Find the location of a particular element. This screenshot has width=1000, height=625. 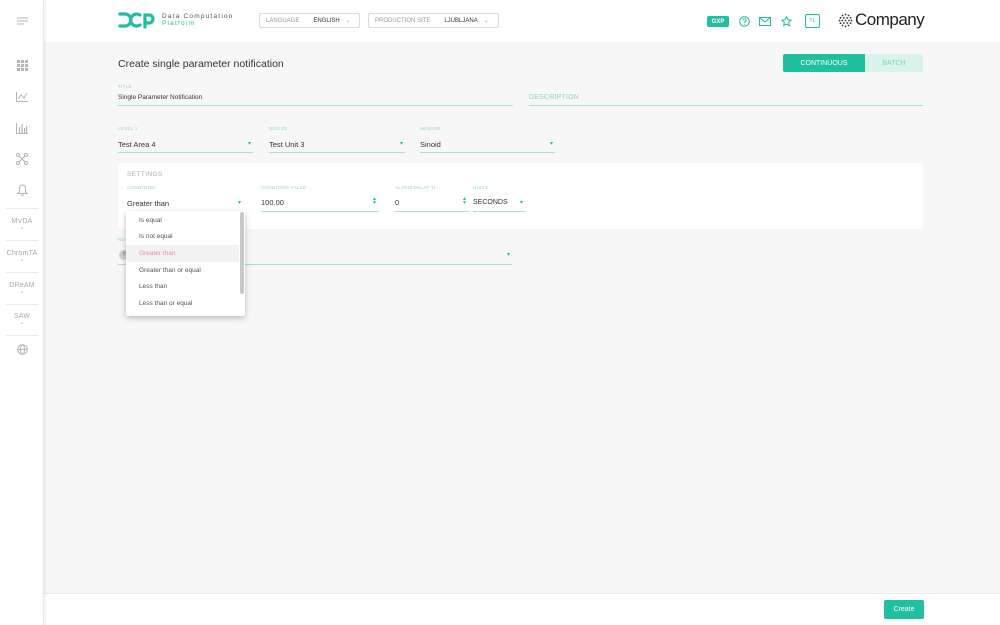

production-site-label: PRODUCTION SITE is located at coordinates (403, 20).